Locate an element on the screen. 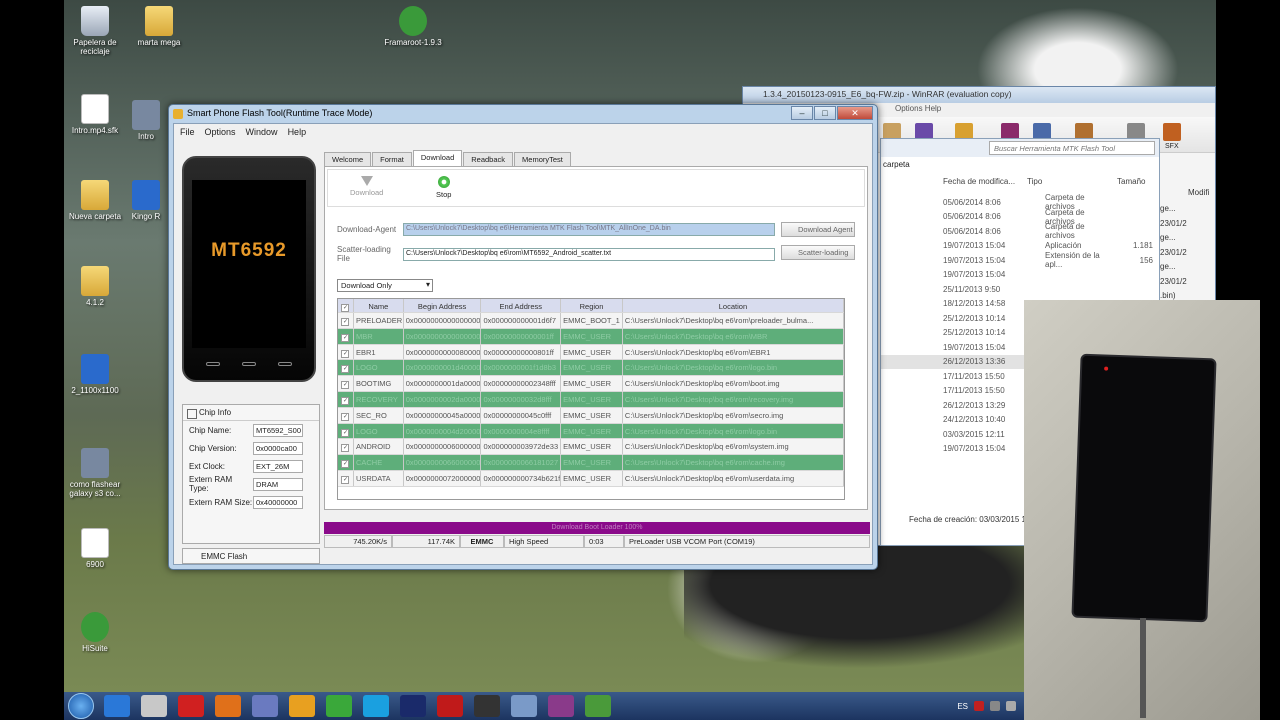 This screenshot has height=720, width=1280. skype-icon is located at coordinates (376, 706).